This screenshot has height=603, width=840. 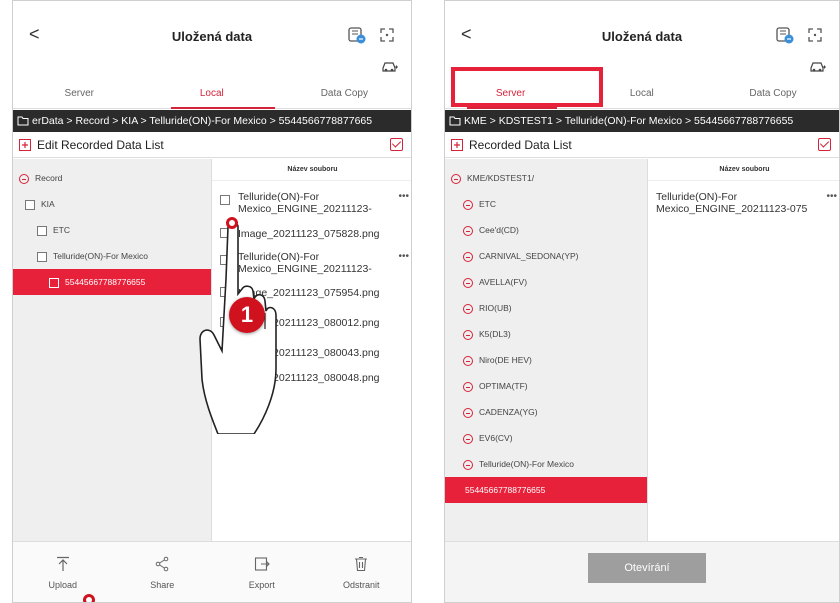 I want to click on tab-local: Local, so click(x=212, y=94).